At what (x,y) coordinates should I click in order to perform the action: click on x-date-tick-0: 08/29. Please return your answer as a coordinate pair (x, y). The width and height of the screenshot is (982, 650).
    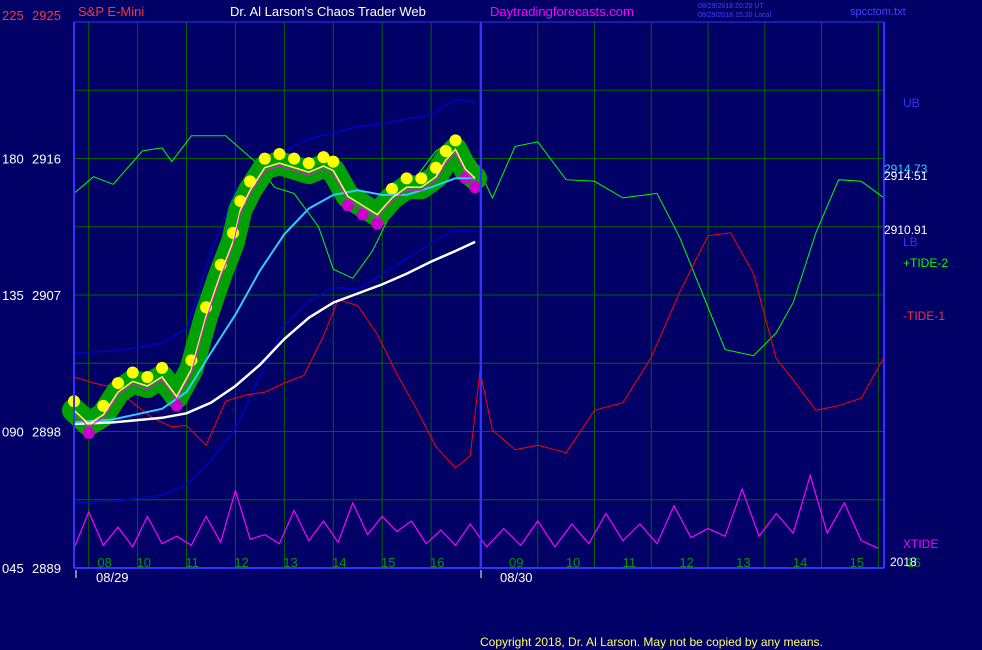
    Looking at the image, I should click on (112, 577).